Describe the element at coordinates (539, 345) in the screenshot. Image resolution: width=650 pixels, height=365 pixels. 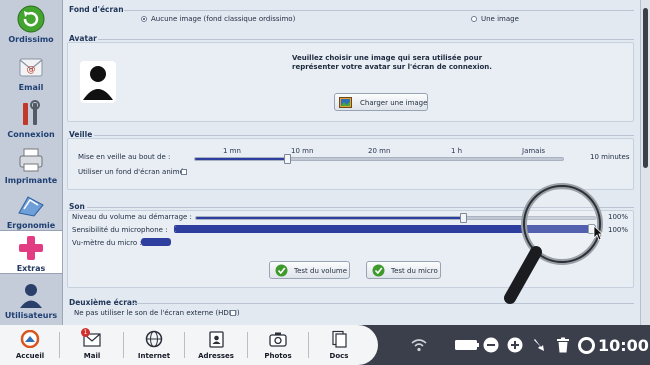
I see `swipe-hand-icon` at that location.